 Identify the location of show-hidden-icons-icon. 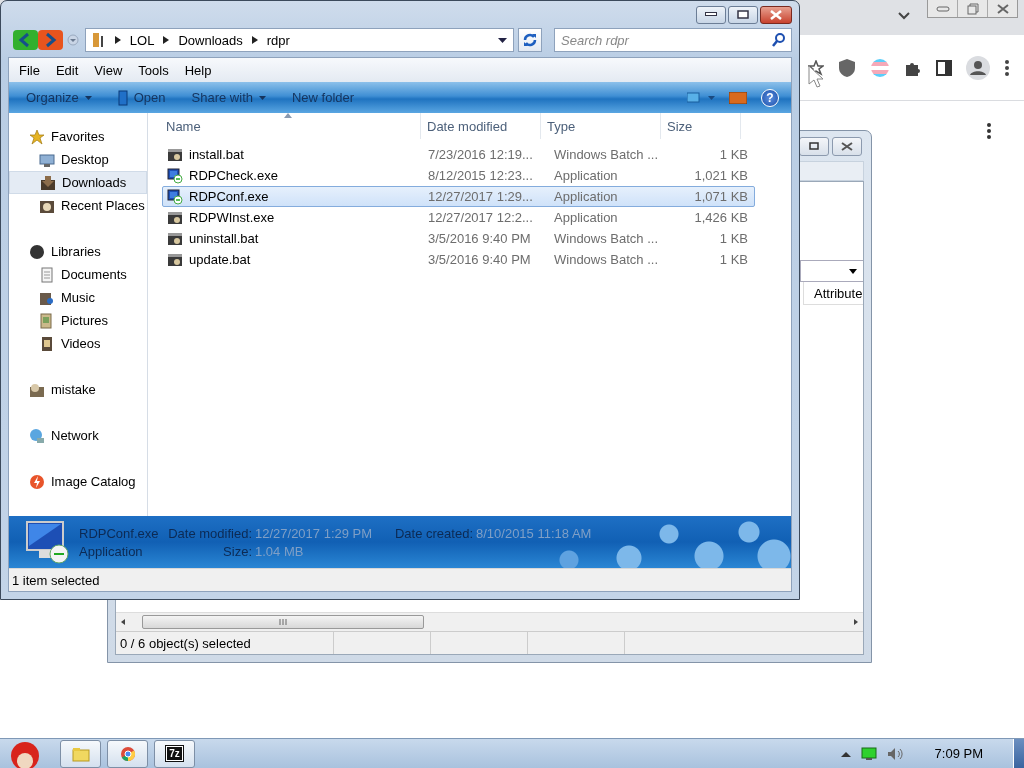
(845, 753).